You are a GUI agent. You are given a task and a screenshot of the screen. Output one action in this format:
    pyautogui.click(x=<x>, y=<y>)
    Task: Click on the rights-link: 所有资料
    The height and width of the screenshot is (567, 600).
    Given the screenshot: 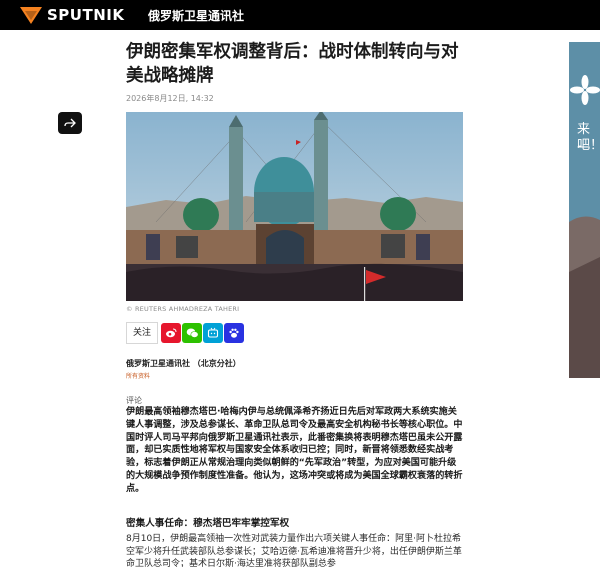 What is the action you would take?
    pyautogui.click(x=138, y=375)
    